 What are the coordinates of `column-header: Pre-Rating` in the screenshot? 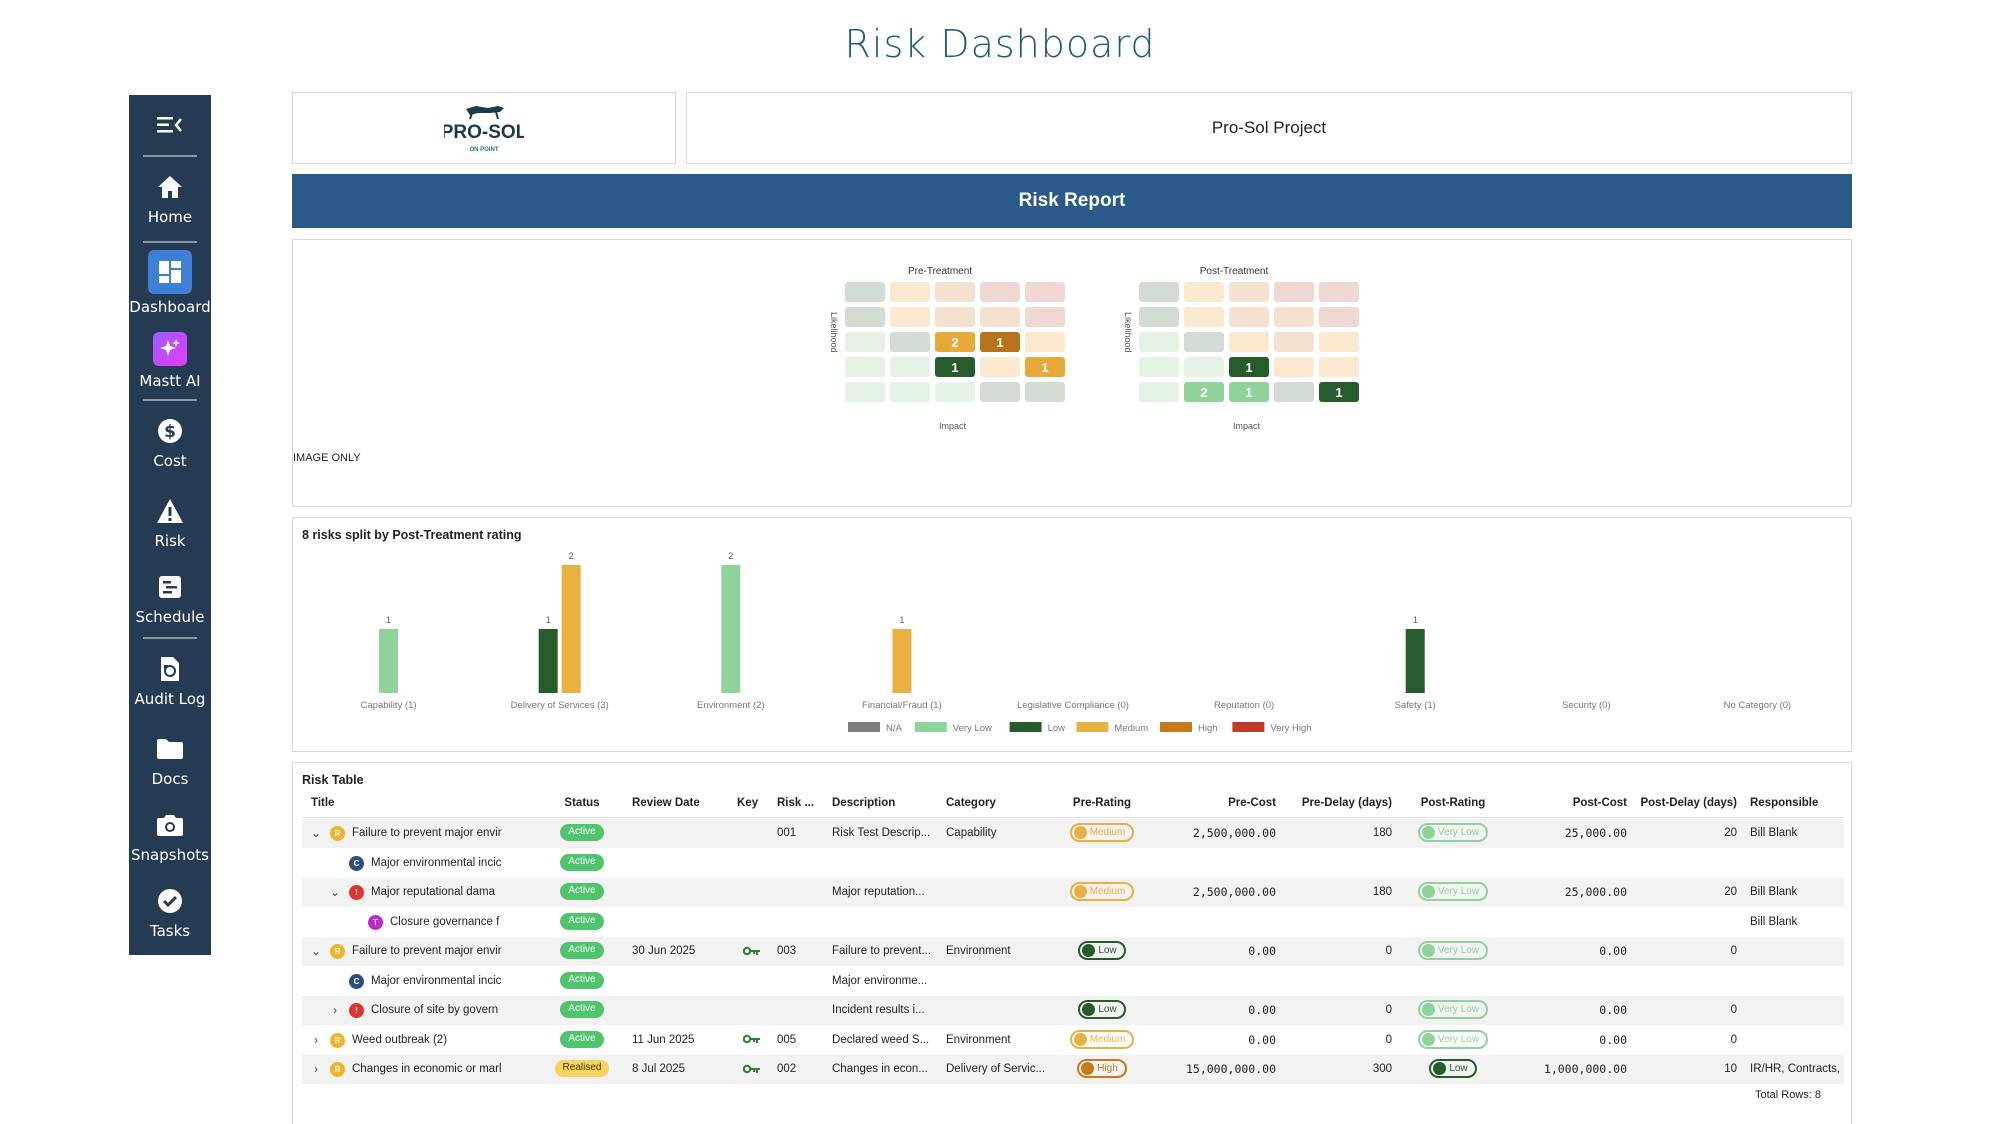 It's located at (1102, 803).